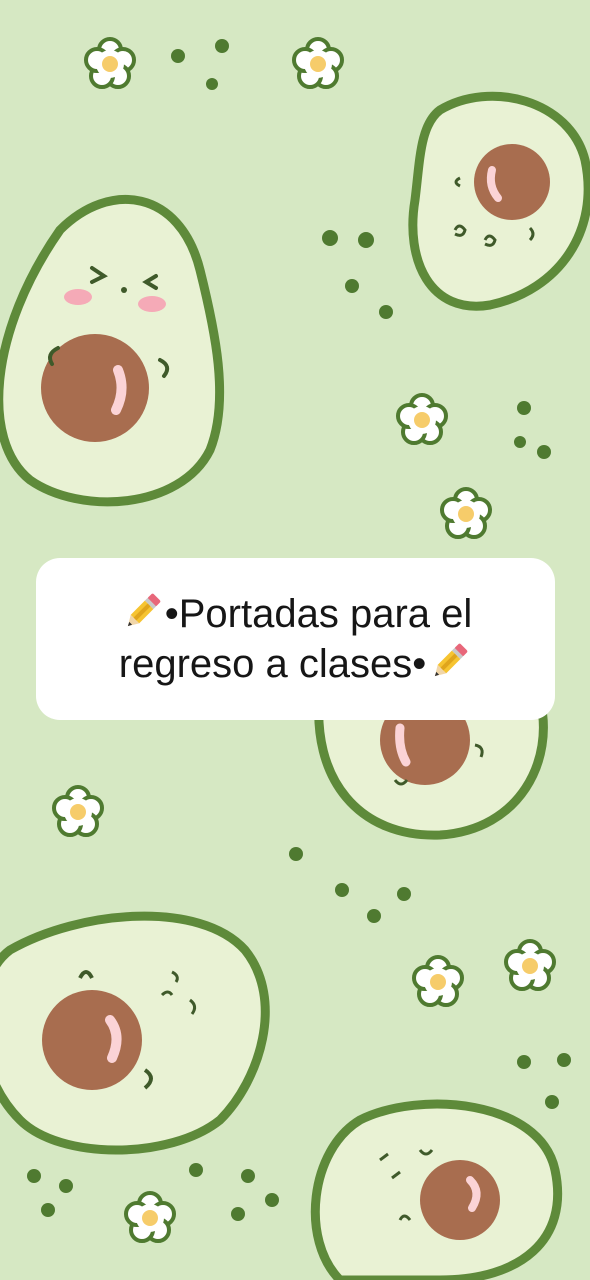 The height and width of the screenshot is (1280, 590). Describe the element at coordinates (318, 614) in the screenshot. I see `caption-line-1: •Portadas para el` at that location.